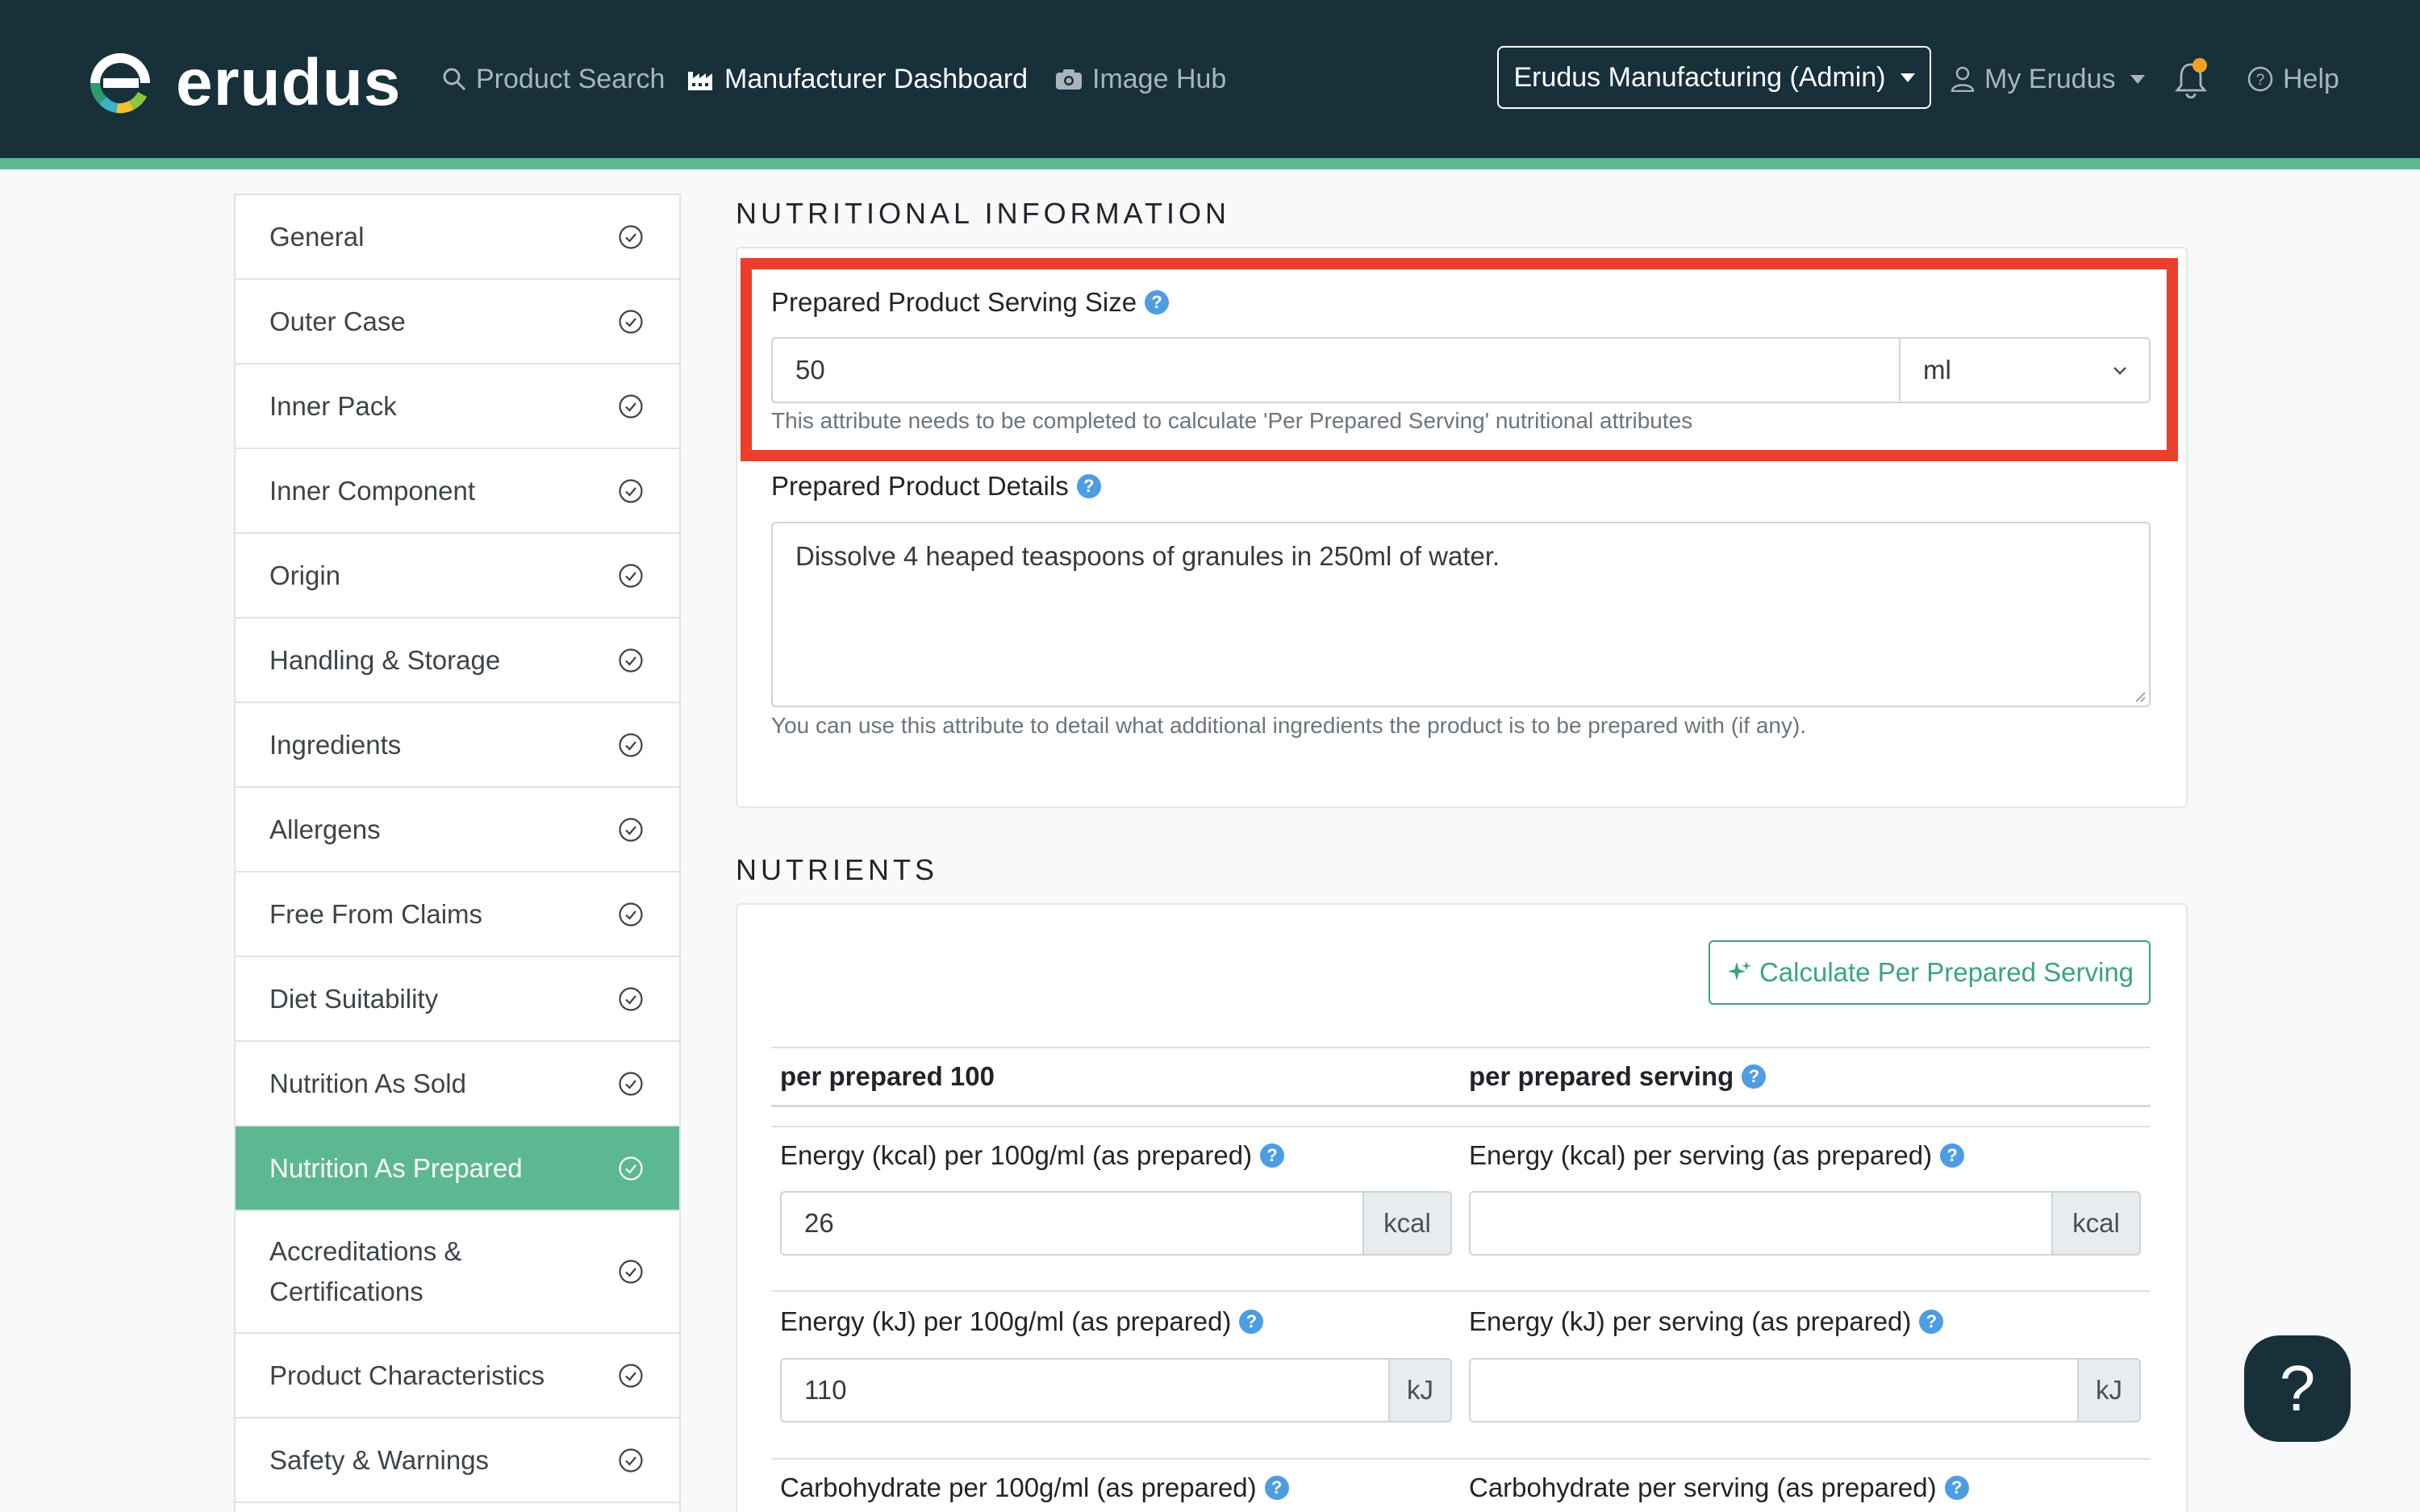 Image resolution: width=2420 pixels, height=1512 pixels. I want to click on column-header-per-100: per prepared 100, so click(887, 1076).